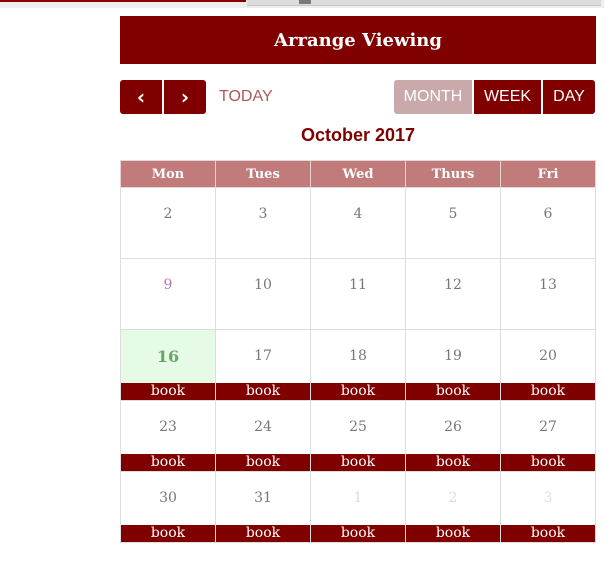  What do you see at coordinates (263, 356) in the screenshot?
I see `day-number: 17` at bounding box center [263, 356].